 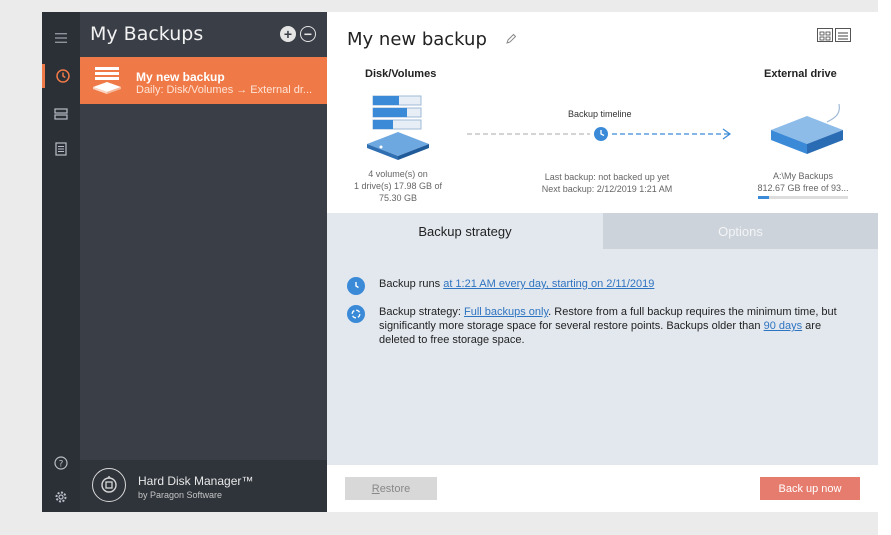 What do you see at coordinates (401, 74) in the screenshot?
I see `source-title: Disk/Volumes` at bounding box center [401, 74].